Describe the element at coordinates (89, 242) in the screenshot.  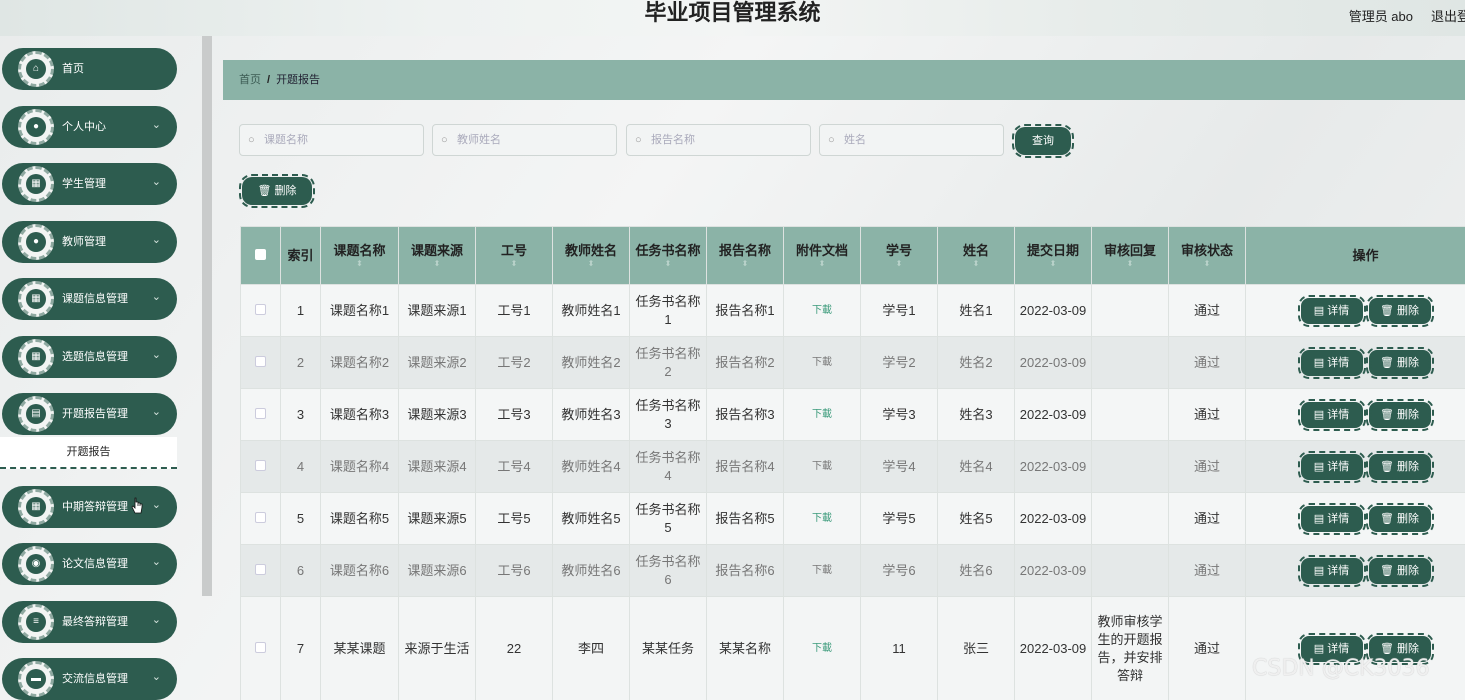
I see `sidebar-item: ● 教师管理 ⌄` at that location.